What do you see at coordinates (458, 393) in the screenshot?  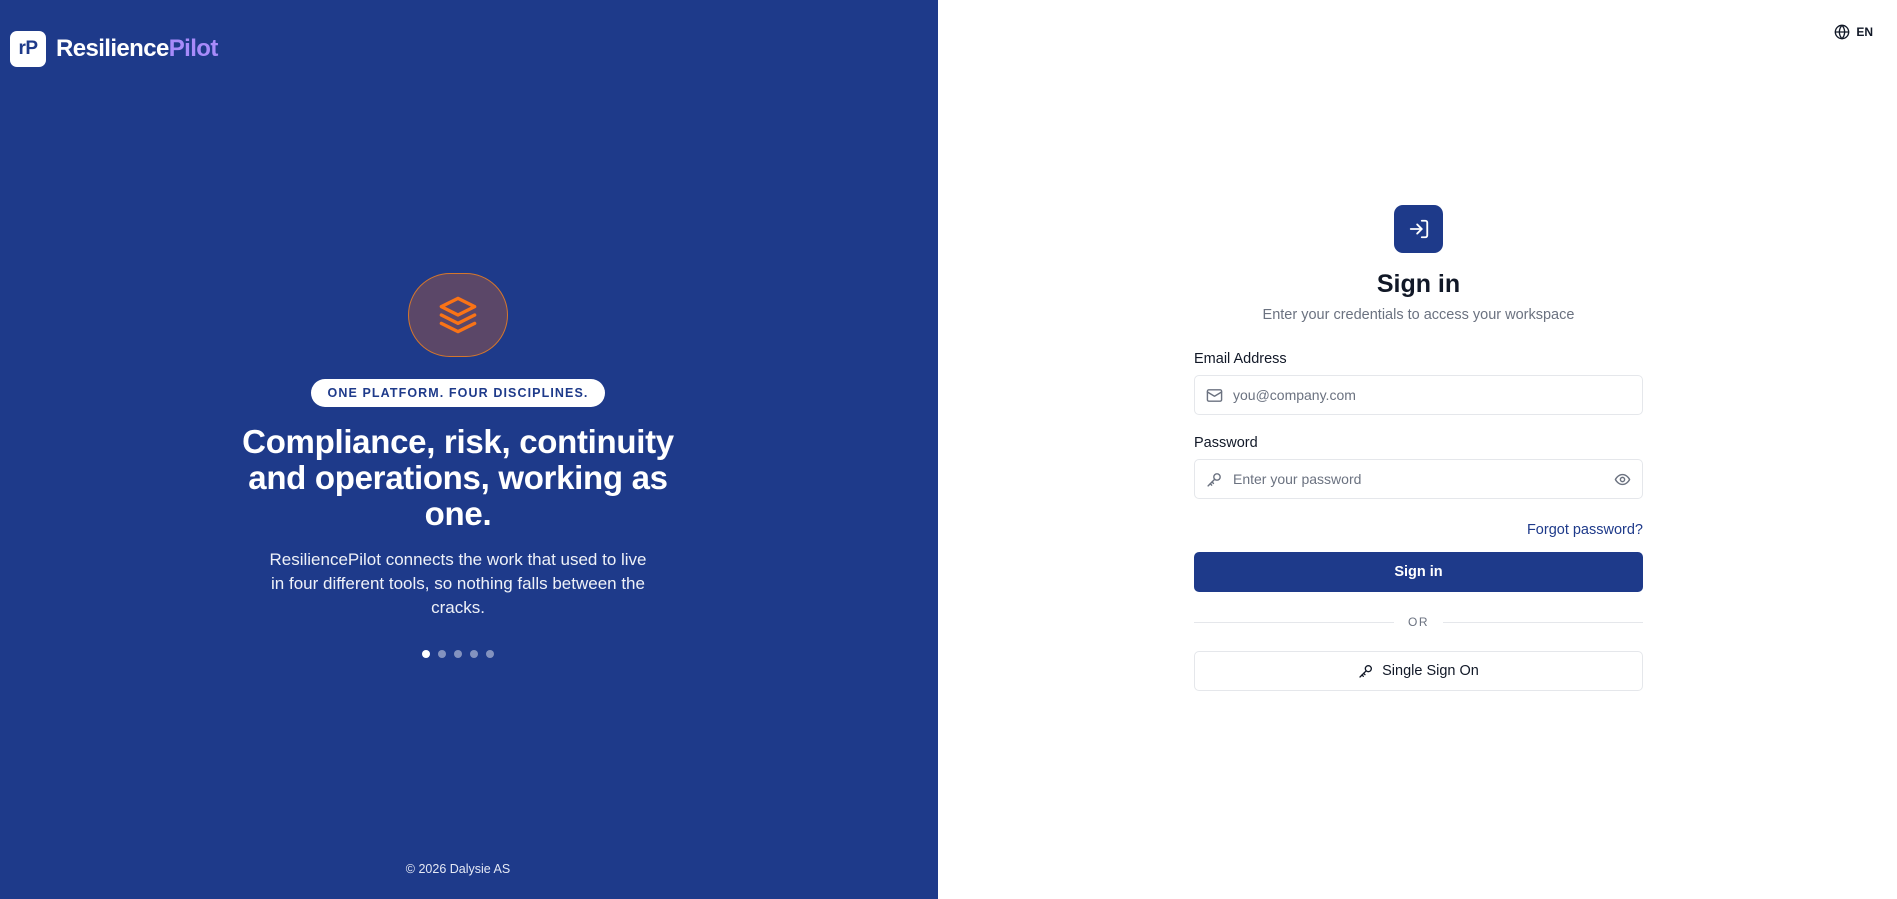 I see `hero-badge: ONE PLATFORM. FOUR DISCIPLINES.` at bounding box center [458, 393].